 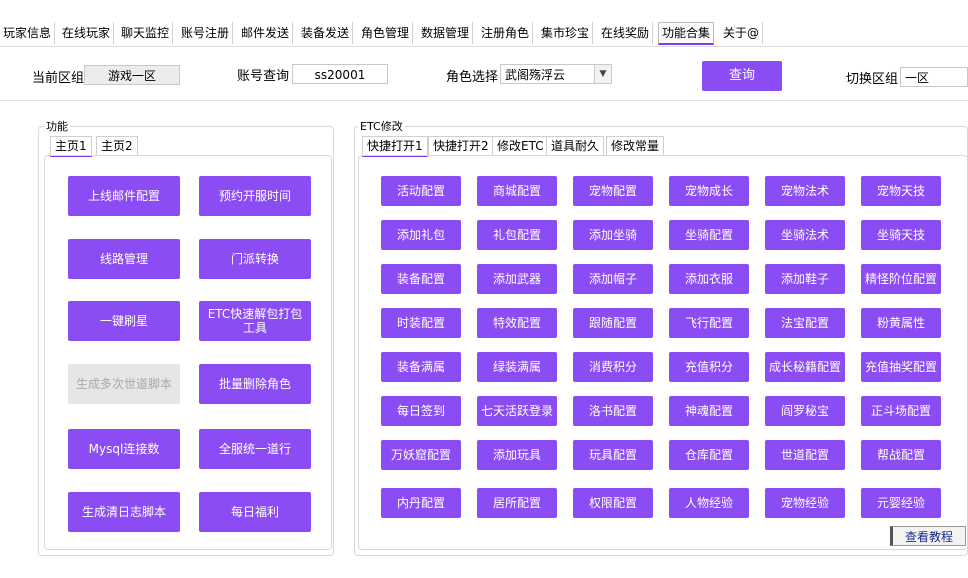 What do you see at coordinates (709, 323) in the screenshot?
I see `etc-button-22: 飞行配置` at bounding box center [709, 323].